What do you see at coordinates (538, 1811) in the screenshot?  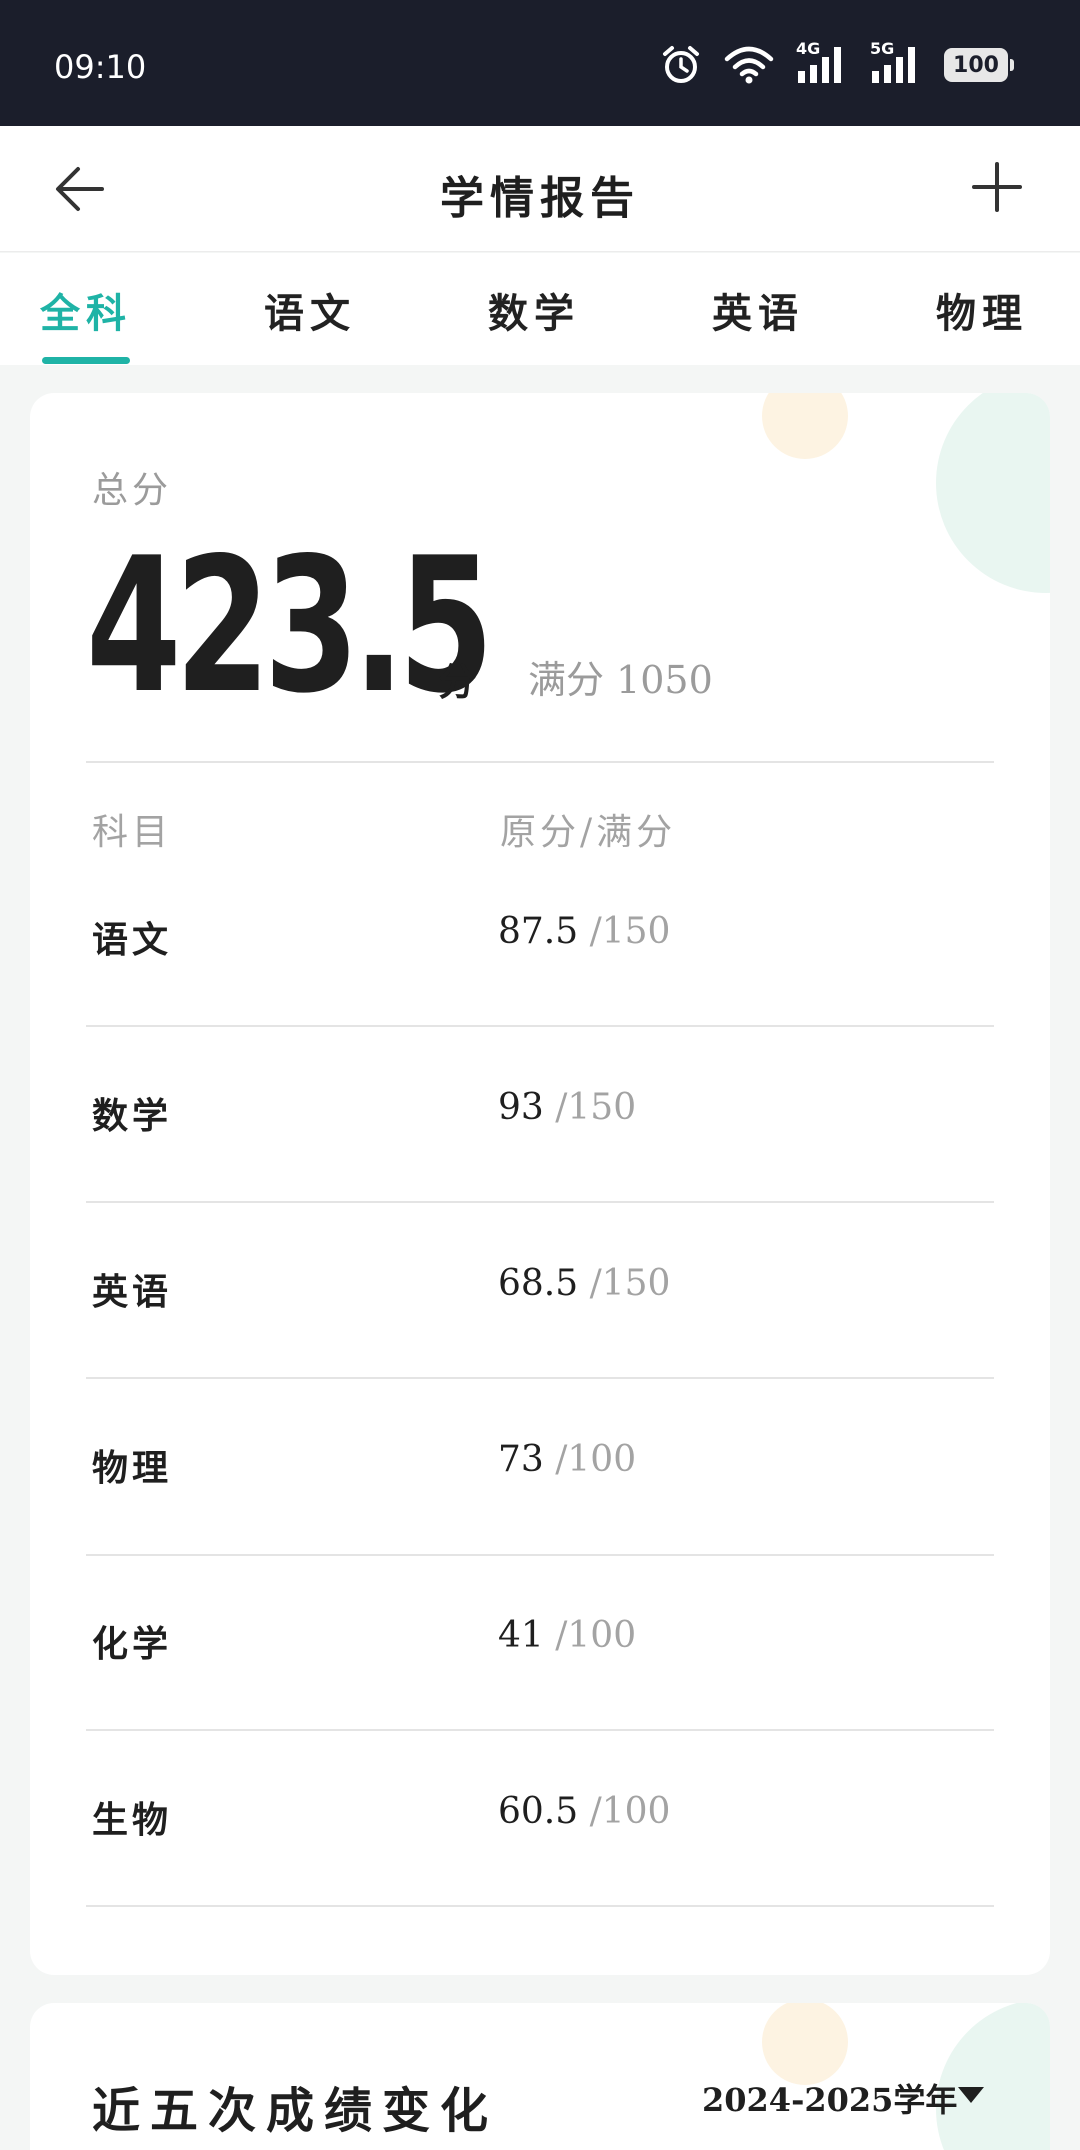 I see `raw-score: 60.5` at bounding box center [538, 1811].